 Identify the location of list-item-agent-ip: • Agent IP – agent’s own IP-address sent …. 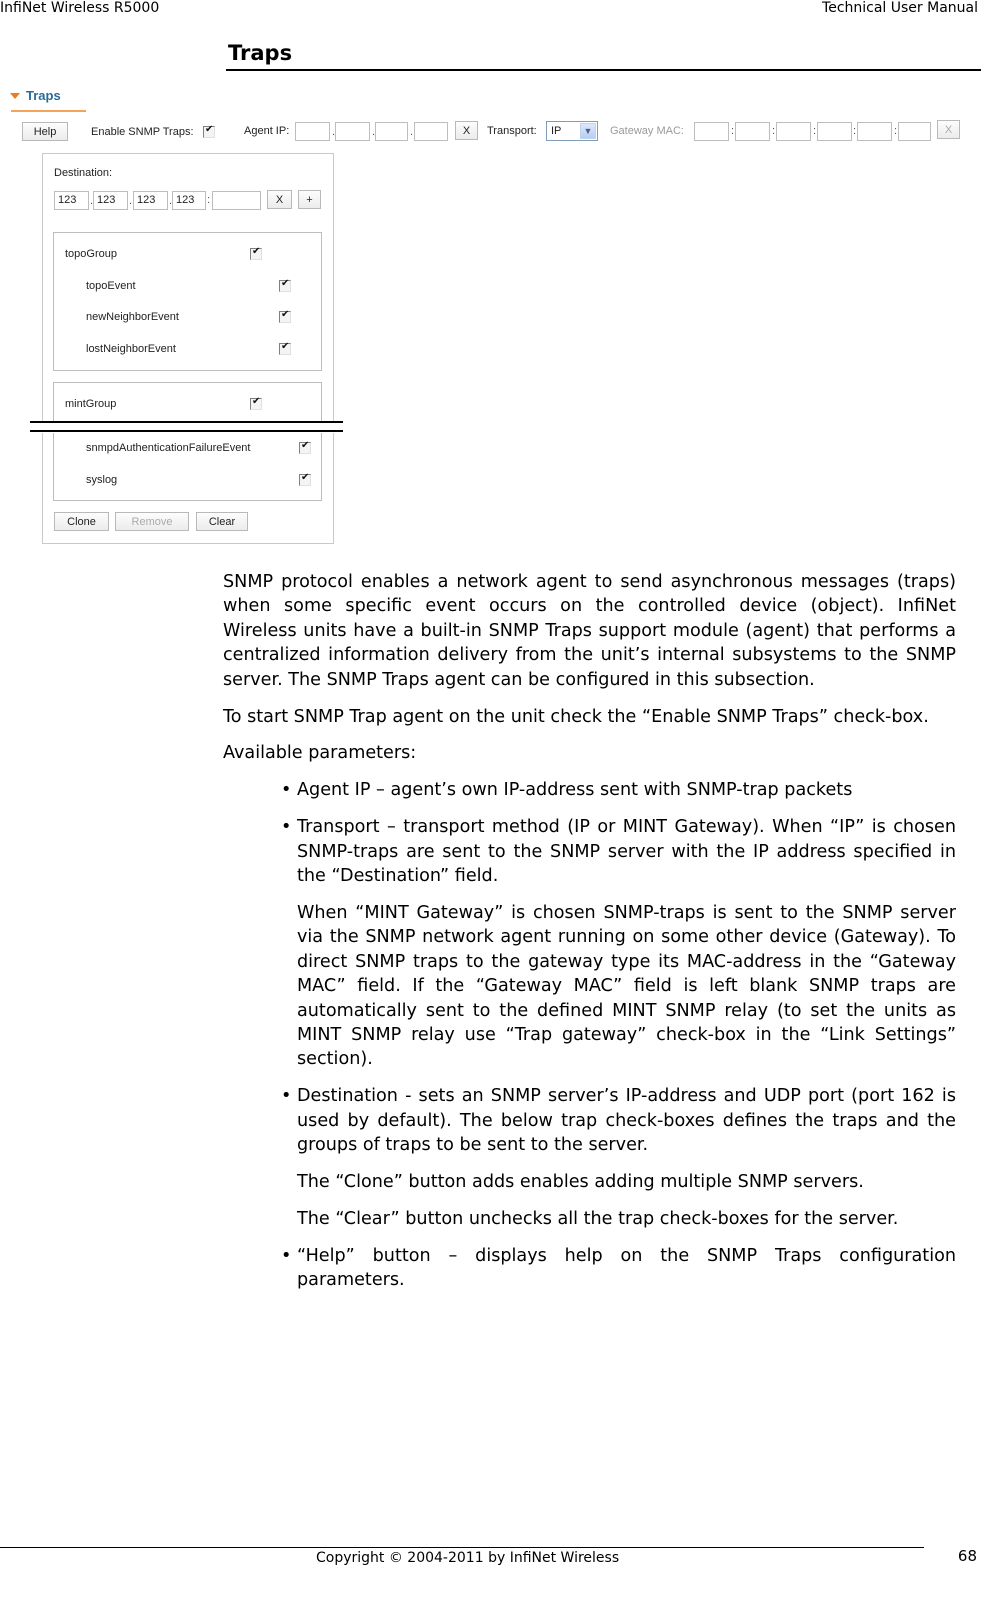
(589, 790).